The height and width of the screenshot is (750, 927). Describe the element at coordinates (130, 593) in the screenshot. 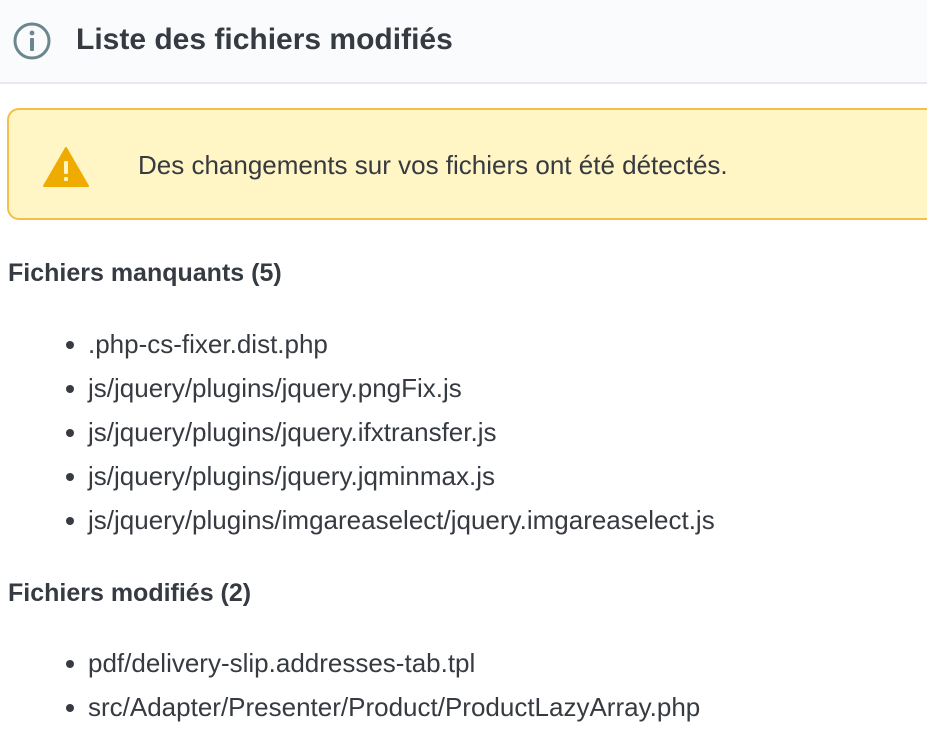

I see `modified-files-title: Fichiers modifiés (2)` at that location.